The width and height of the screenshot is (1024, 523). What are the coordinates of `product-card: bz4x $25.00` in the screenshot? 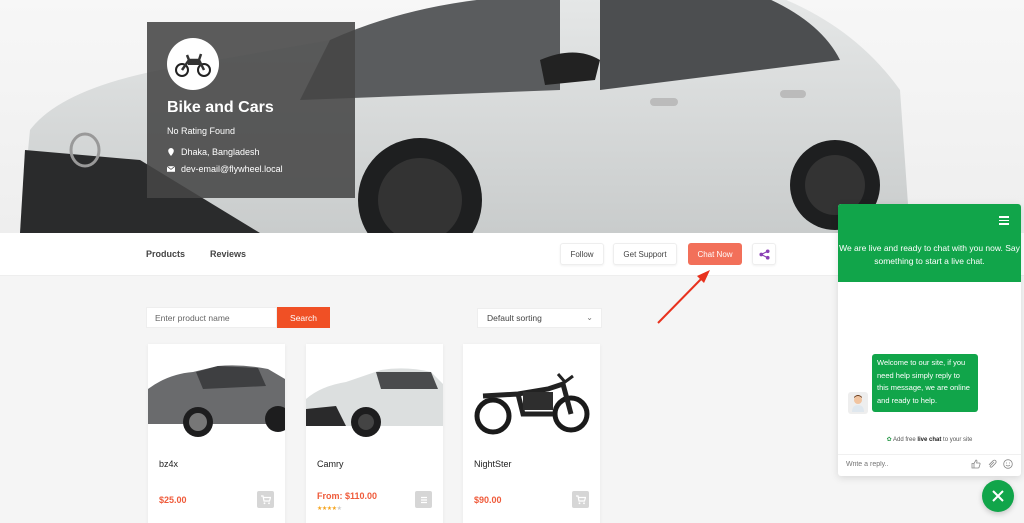 It's located at (216, 433).